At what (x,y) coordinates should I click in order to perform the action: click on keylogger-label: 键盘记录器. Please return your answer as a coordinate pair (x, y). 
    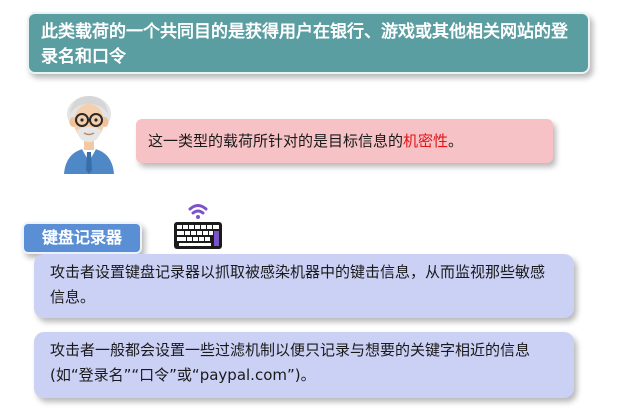
    Looking at the image, I should click on (82, 238).